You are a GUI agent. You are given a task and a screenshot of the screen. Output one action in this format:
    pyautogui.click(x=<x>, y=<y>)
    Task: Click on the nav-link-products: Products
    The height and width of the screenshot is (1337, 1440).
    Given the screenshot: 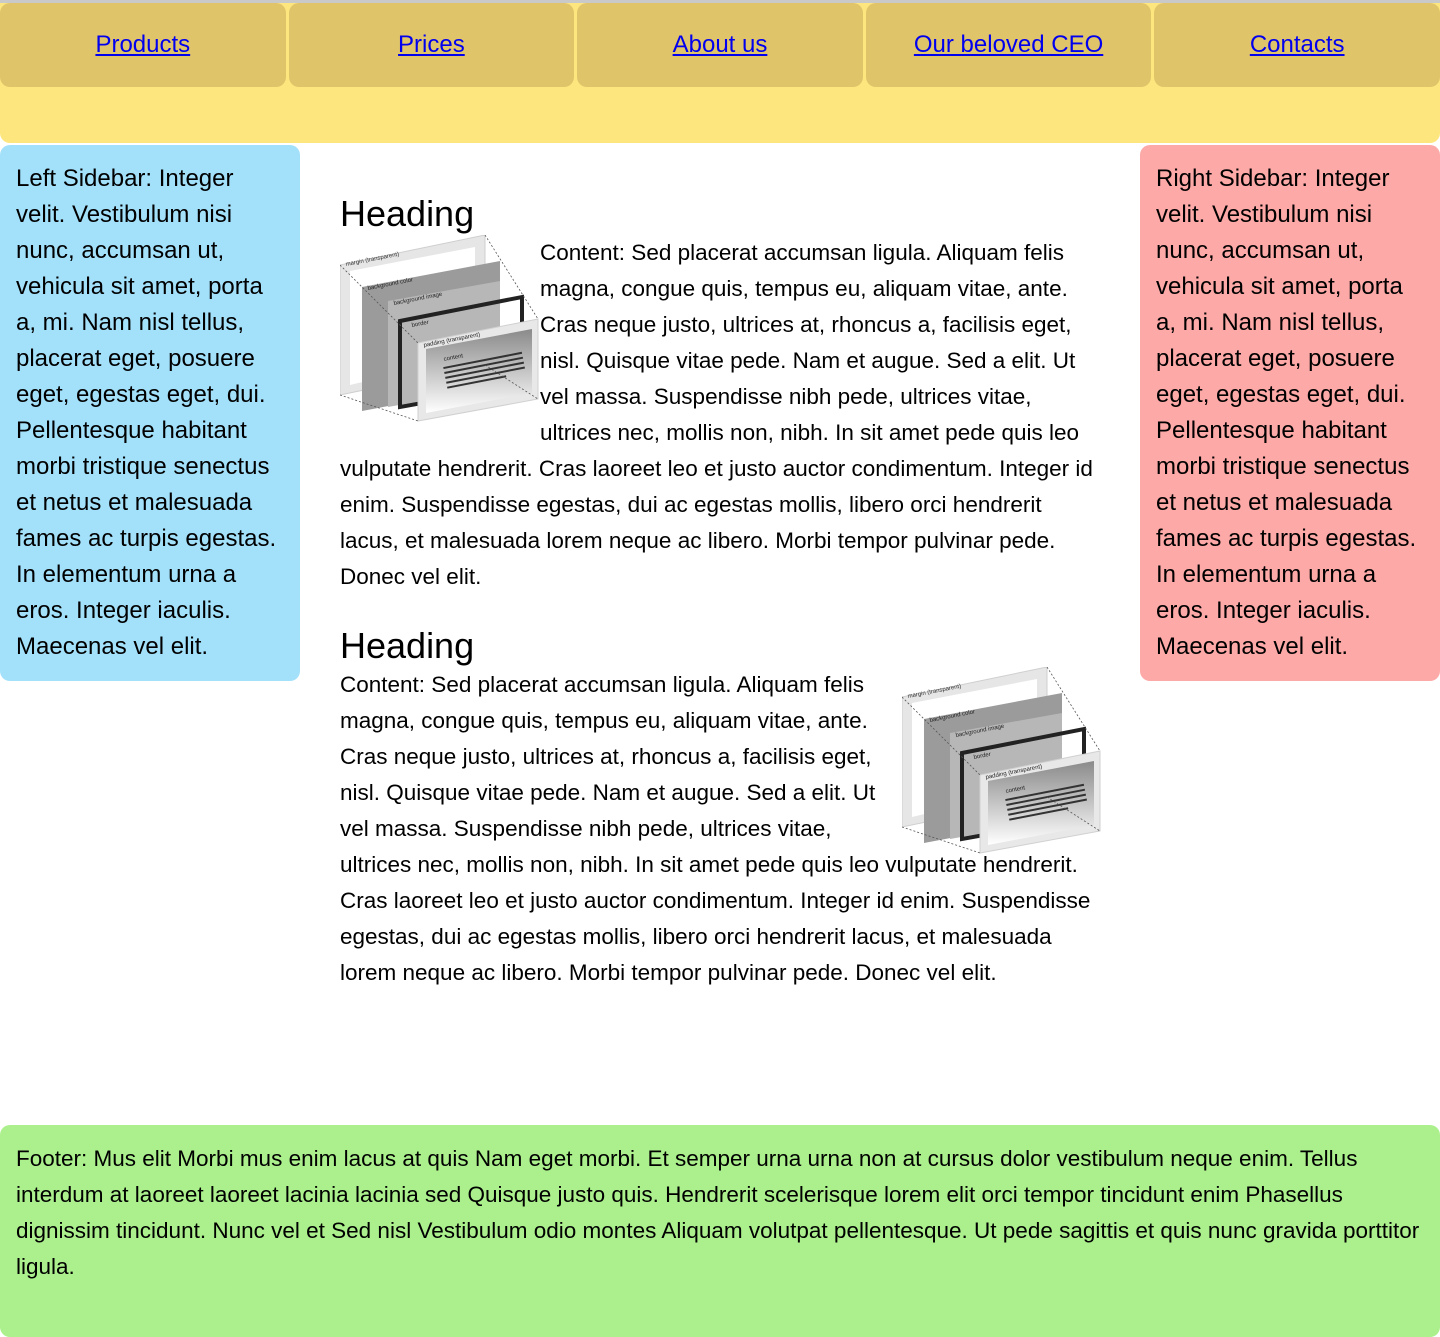 What is the action you would take?
    pyautogui.click(x=142, y=45)
    